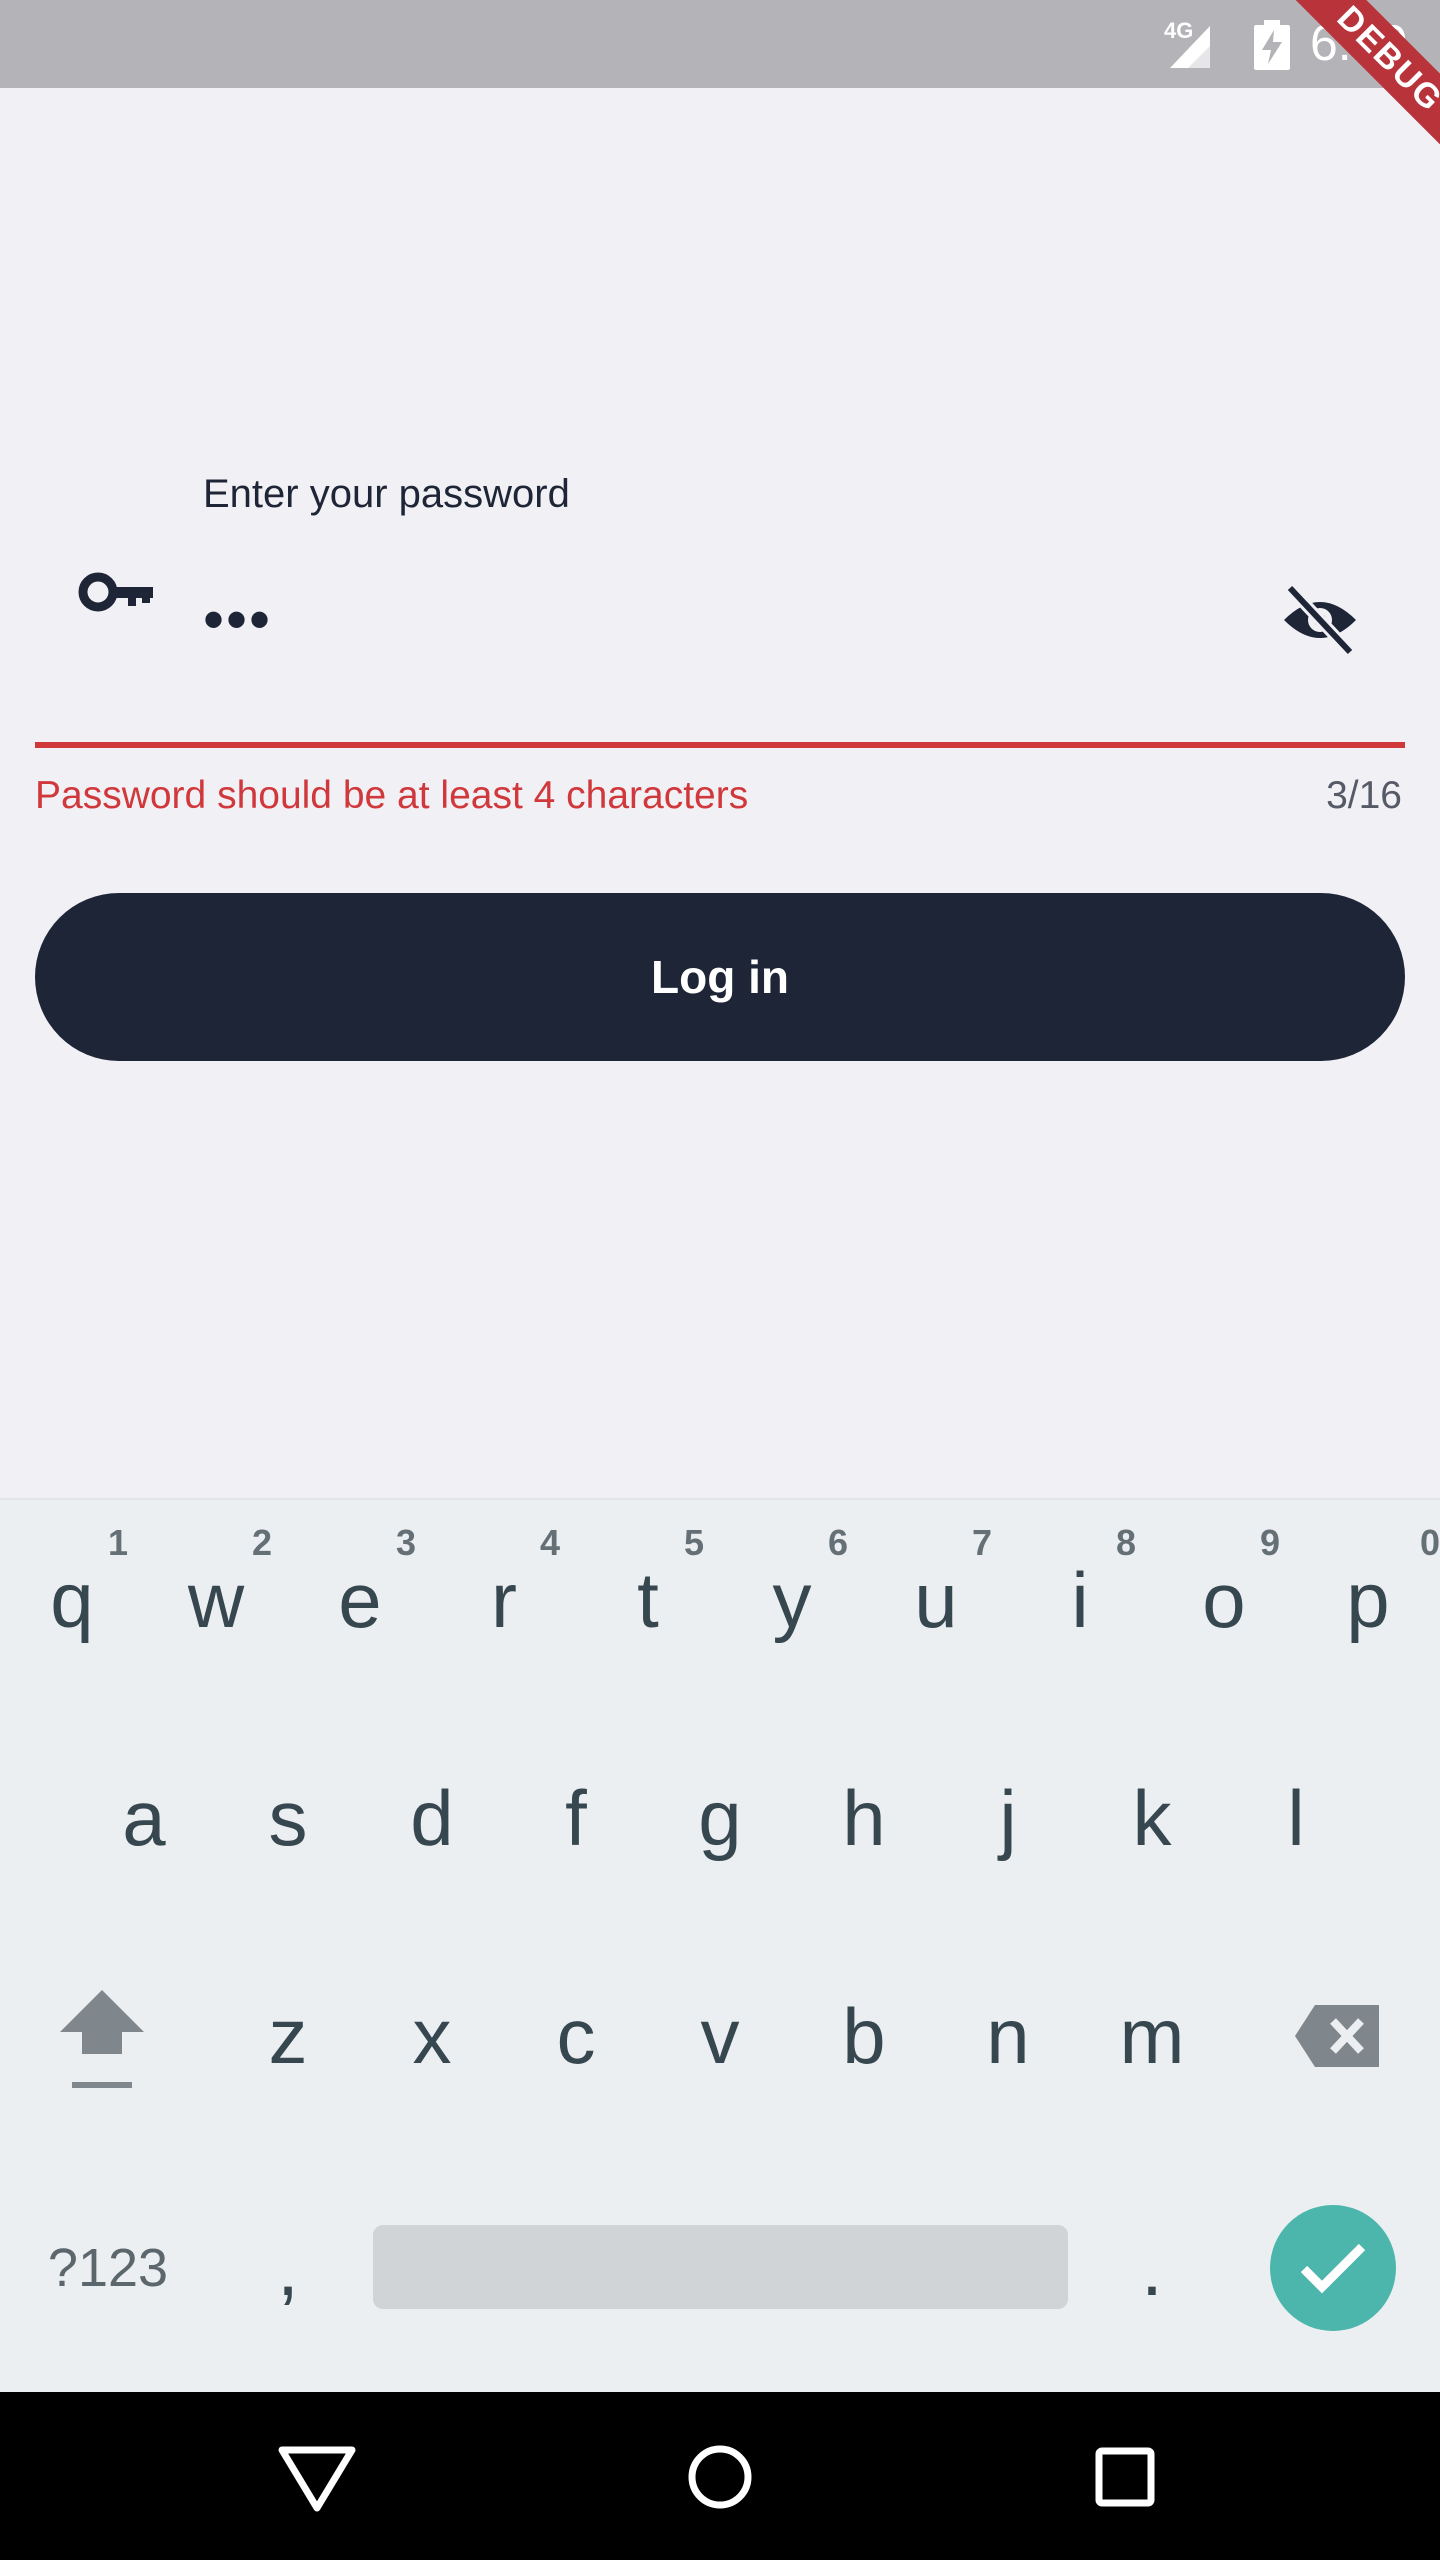  I want to click on key-label: w, so click(216, 1599).